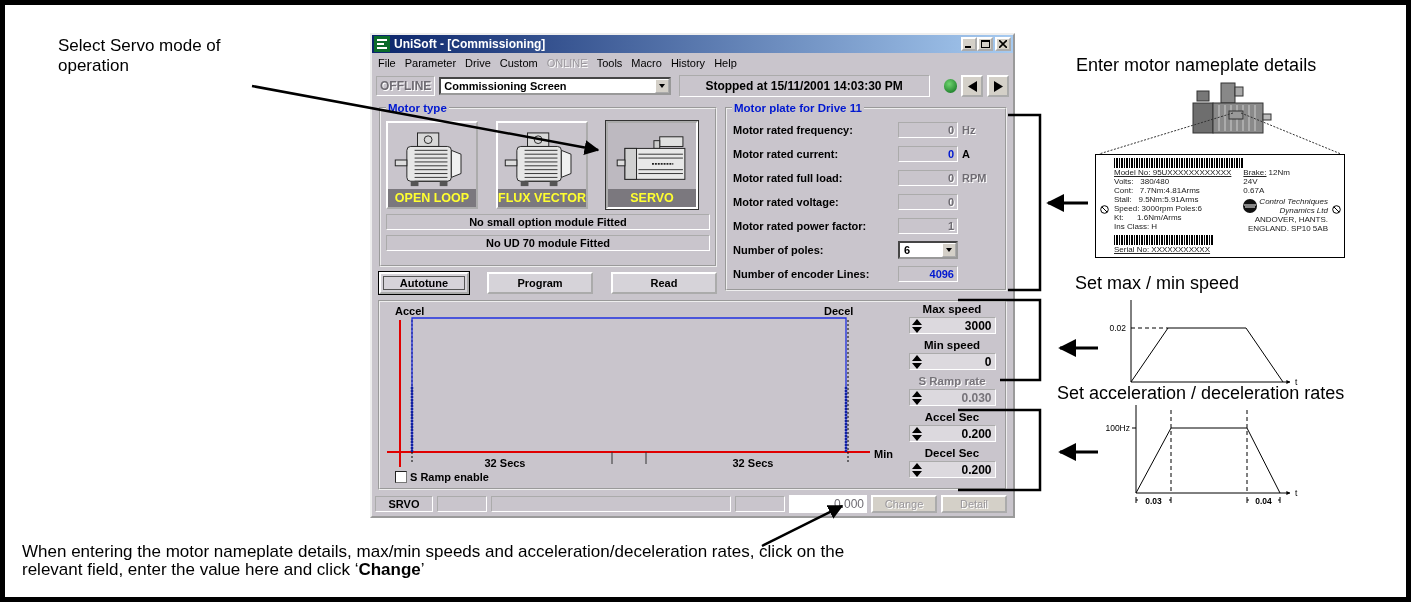 The image size is (1411, 602). I want to click on nameplate-text: Serial No: XXXXXXXXXXX, so click(1163, 249).